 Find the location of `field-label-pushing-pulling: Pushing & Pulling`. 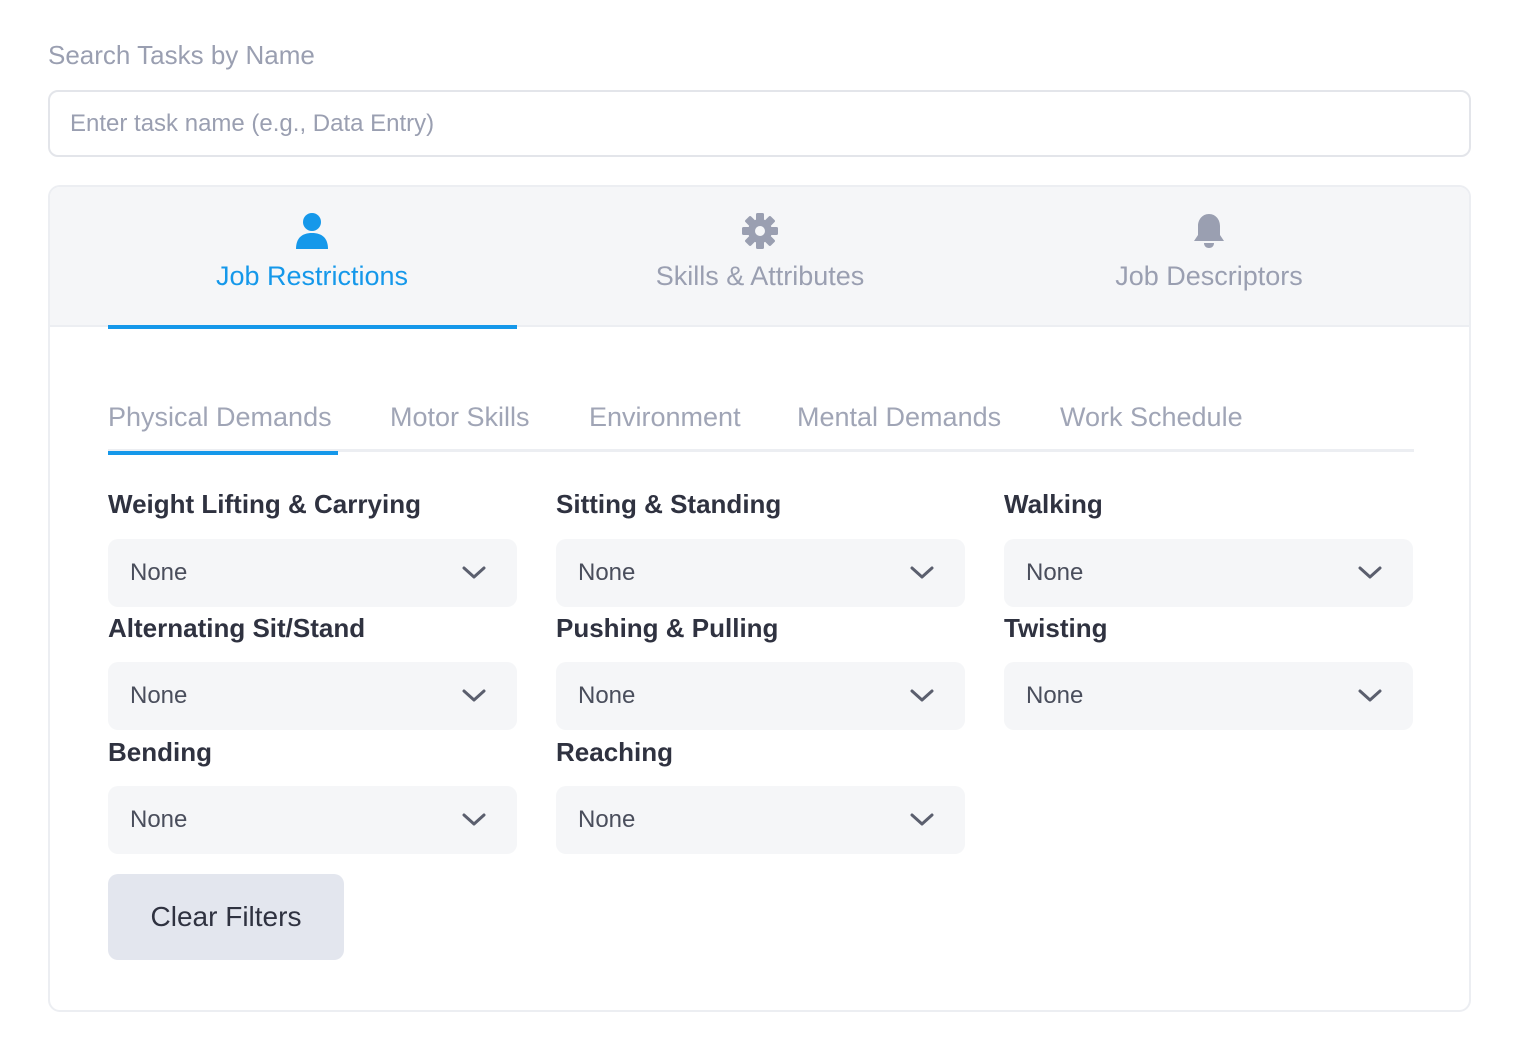

field-label-pushing-pulling: Pushing & Pulling is located at coordinates (667, 628).